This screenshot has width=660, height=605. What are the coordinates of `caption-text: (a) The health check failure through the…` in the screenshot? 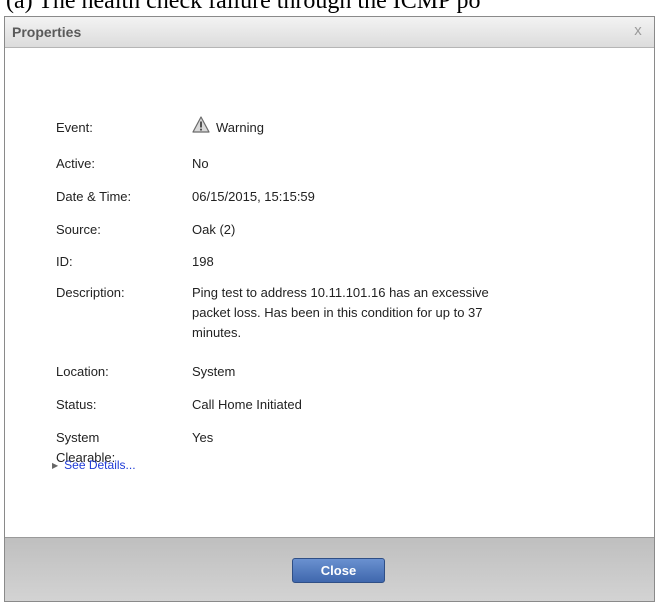 It's located at (243, 7).